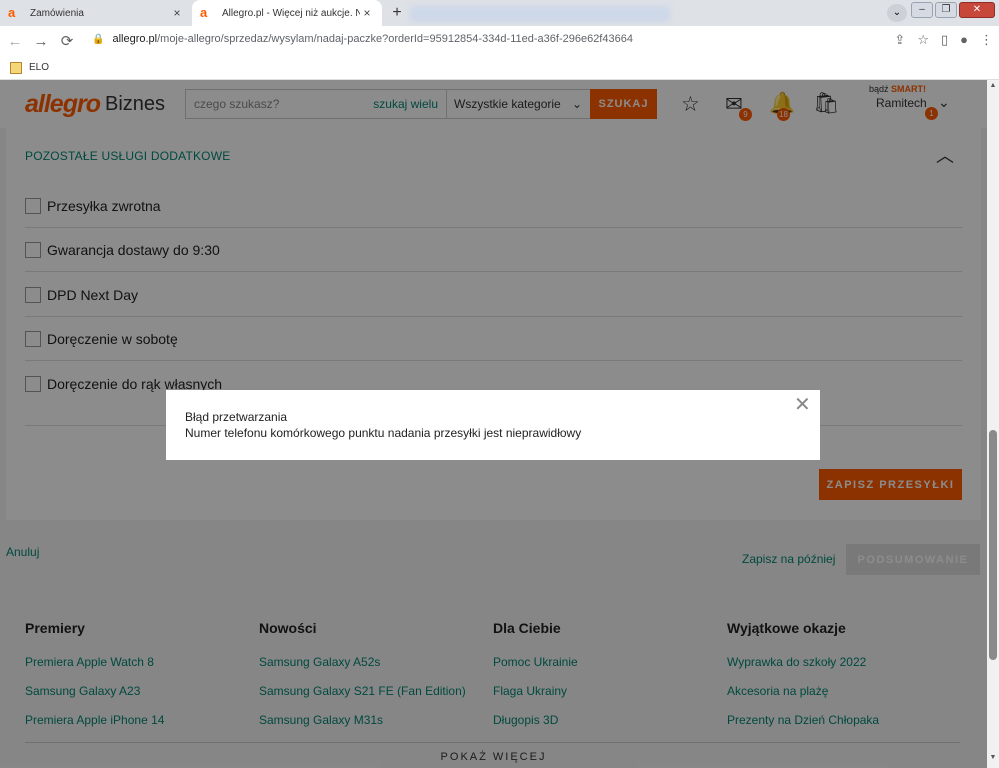 This screenshot has height=768, width=999. Describe the element at coordinates (67, 41) in the screenshot. I see `reload-icon: ⟳` at that location.